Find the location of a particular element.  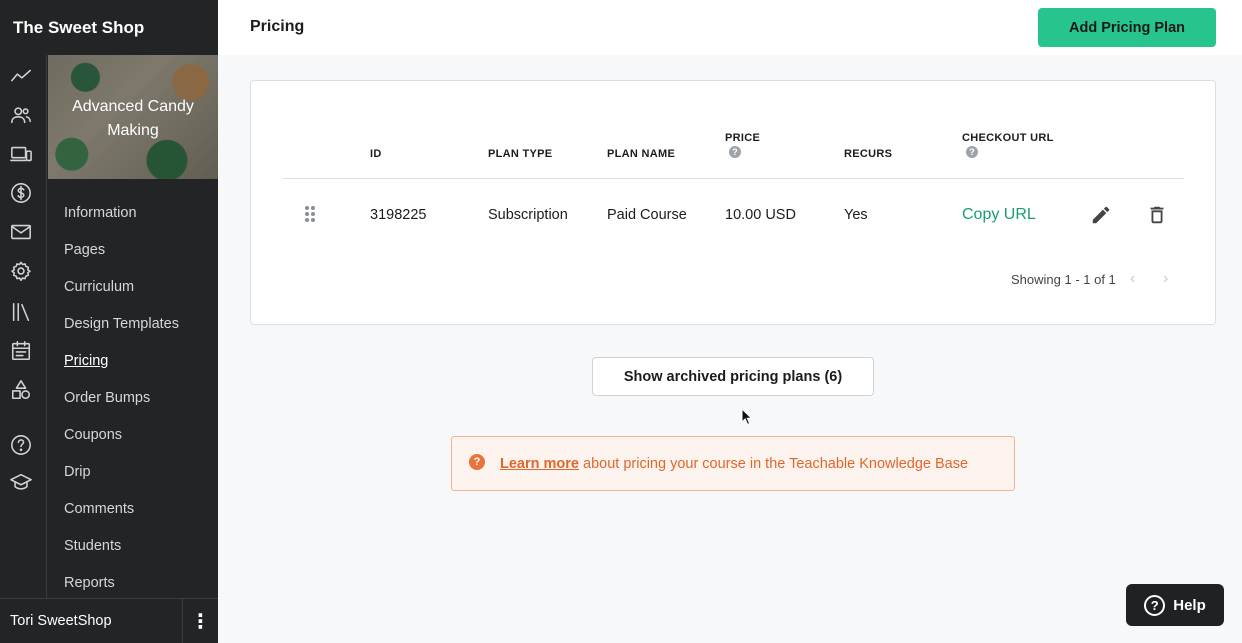

drag-handle-icon is located at coordinates (311, 215).